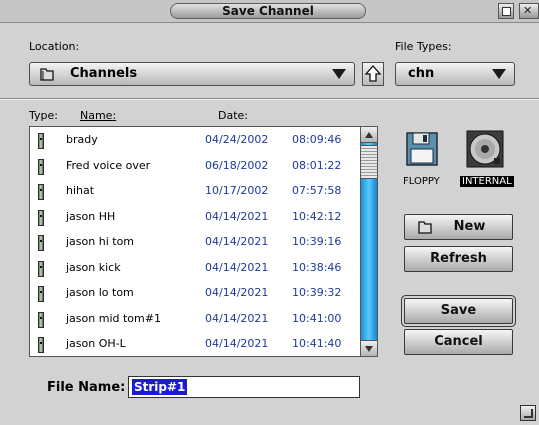 The image size is (539, 425). I want to click on list-item: brady 04/24/2002 08:09:46, so click(195, 140).